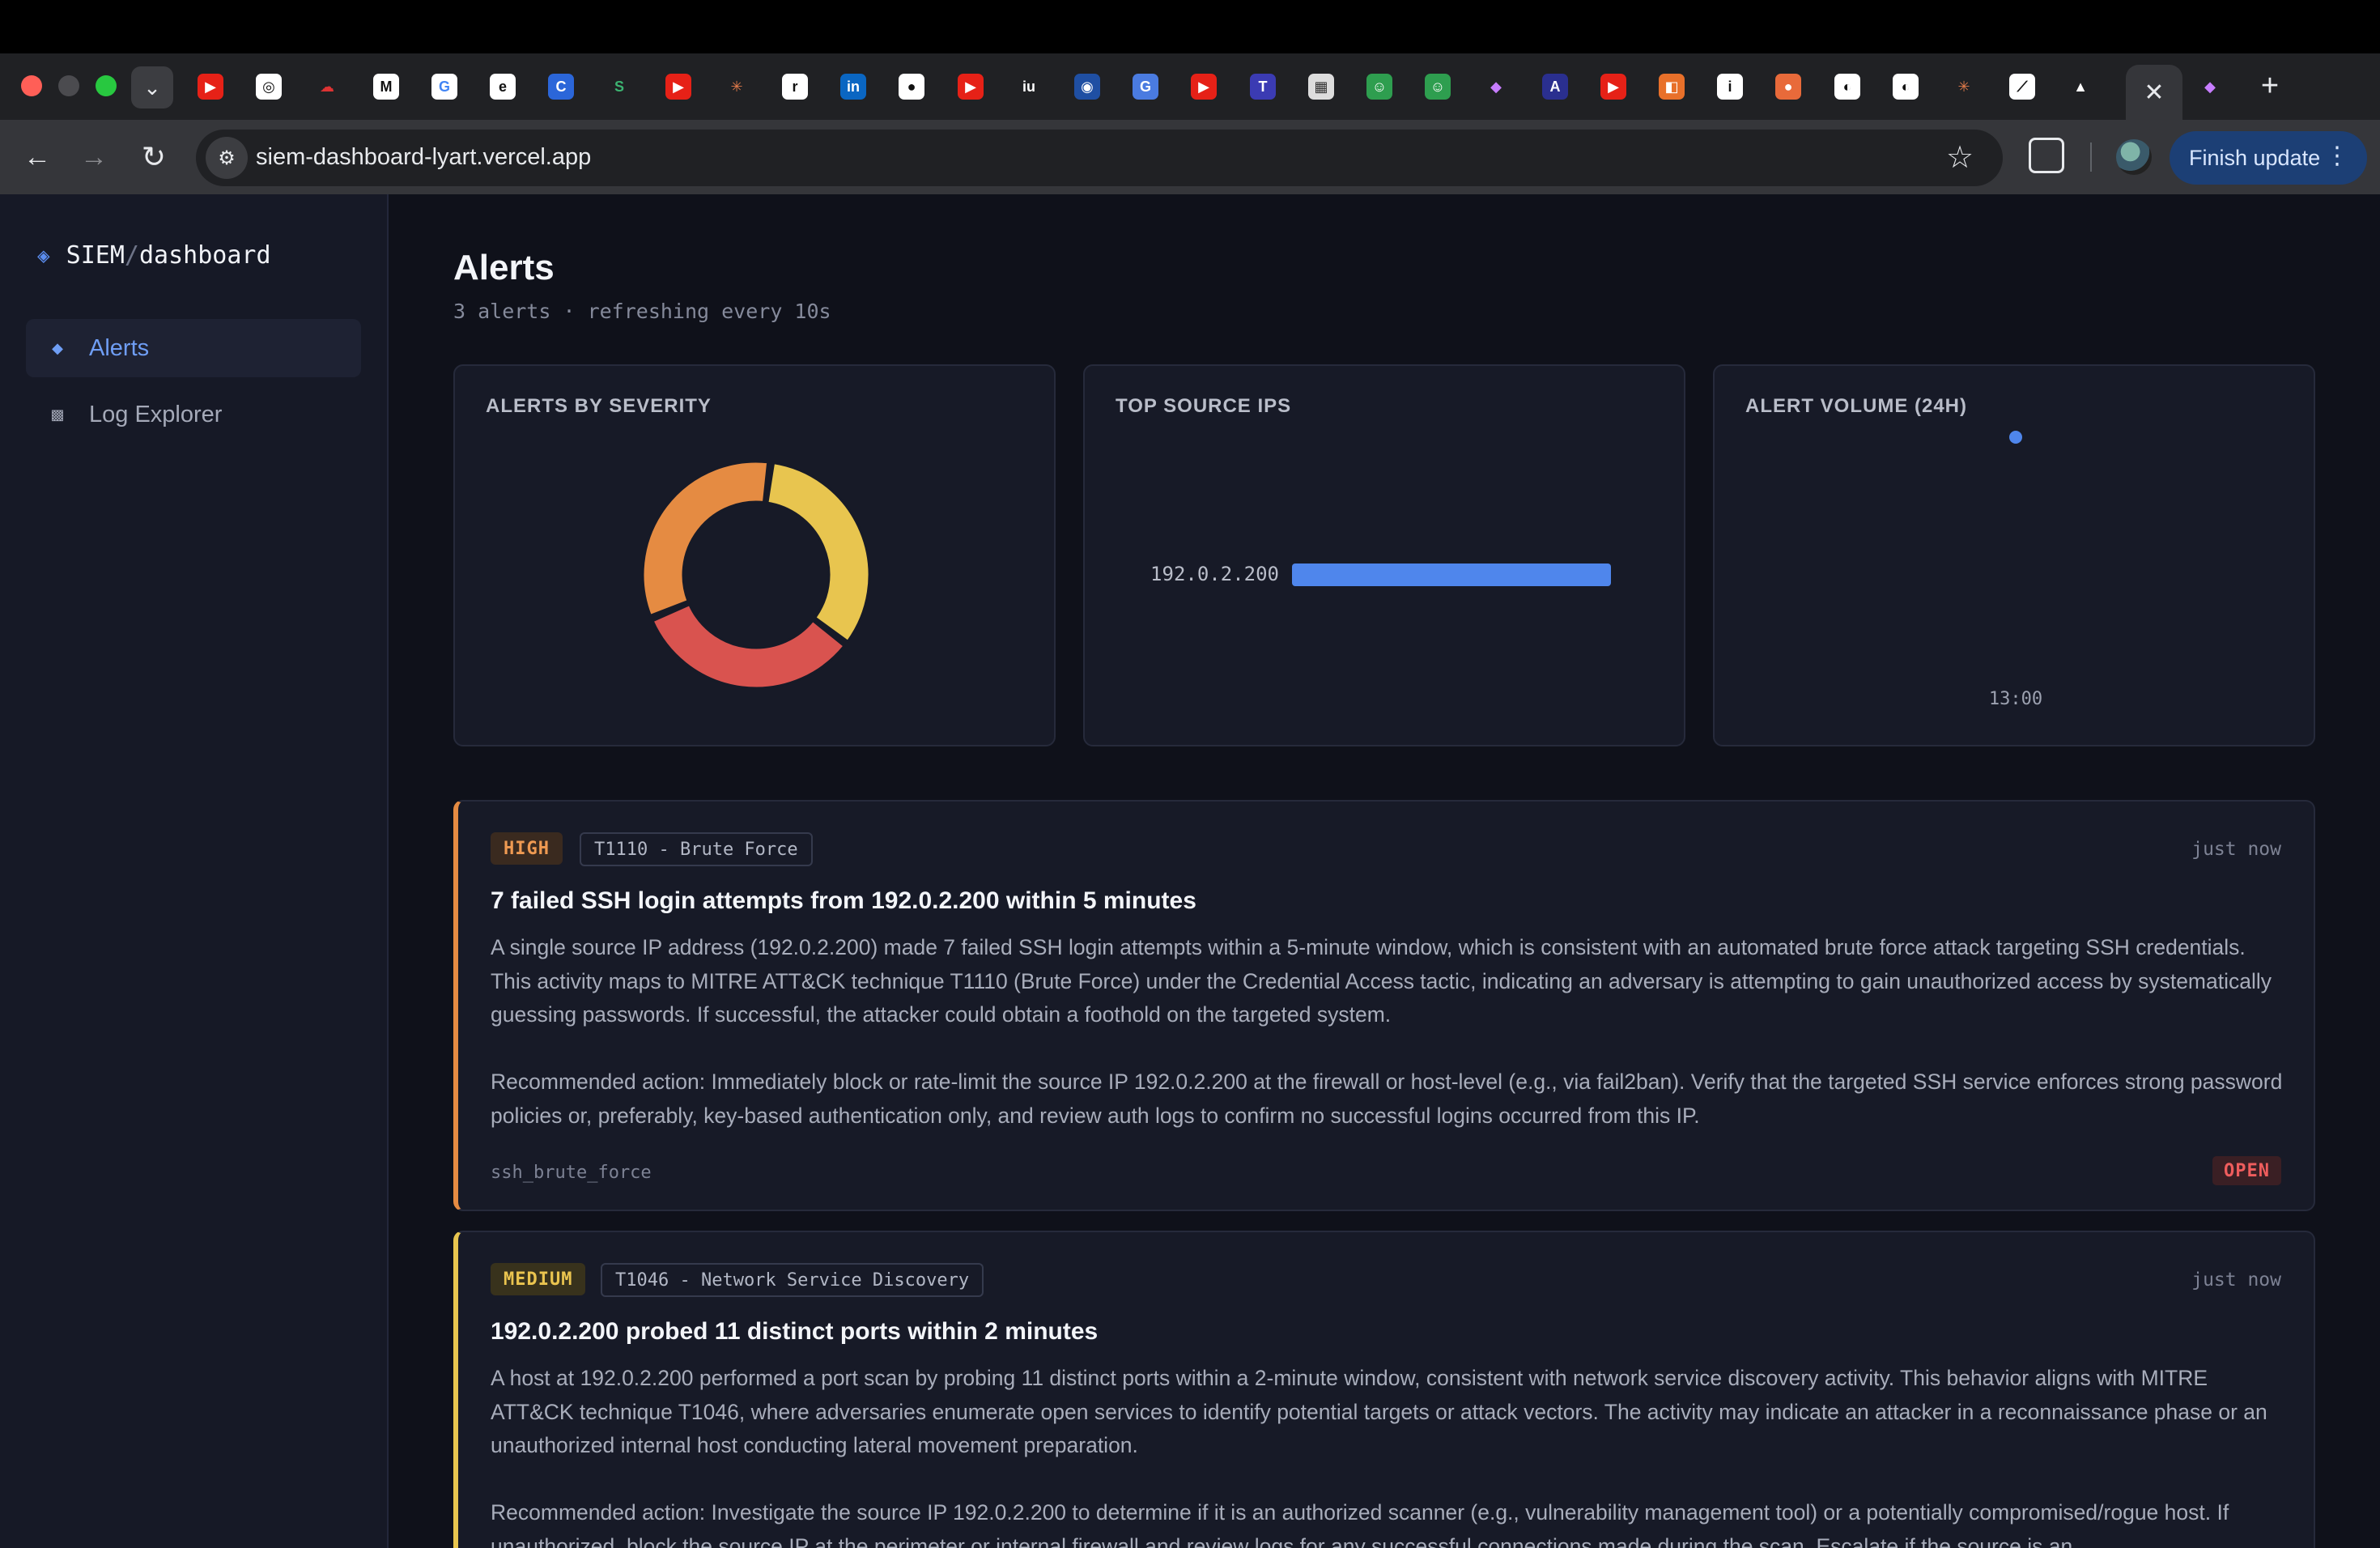 This screenshot has height=1548, width=2380. I want to click on close-icon: ✕, so click(2154, 93).